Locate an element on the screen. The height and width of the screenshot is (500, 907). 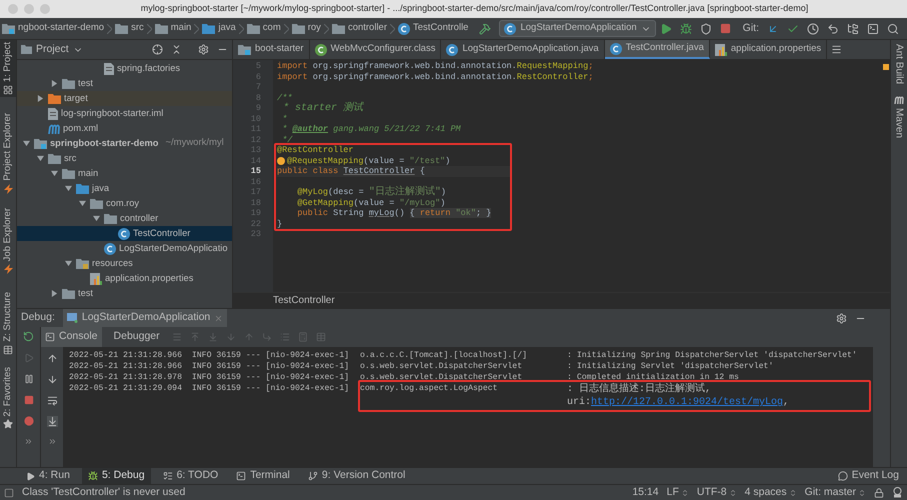
status-item: Git: master is located at coordinates (835, 492).